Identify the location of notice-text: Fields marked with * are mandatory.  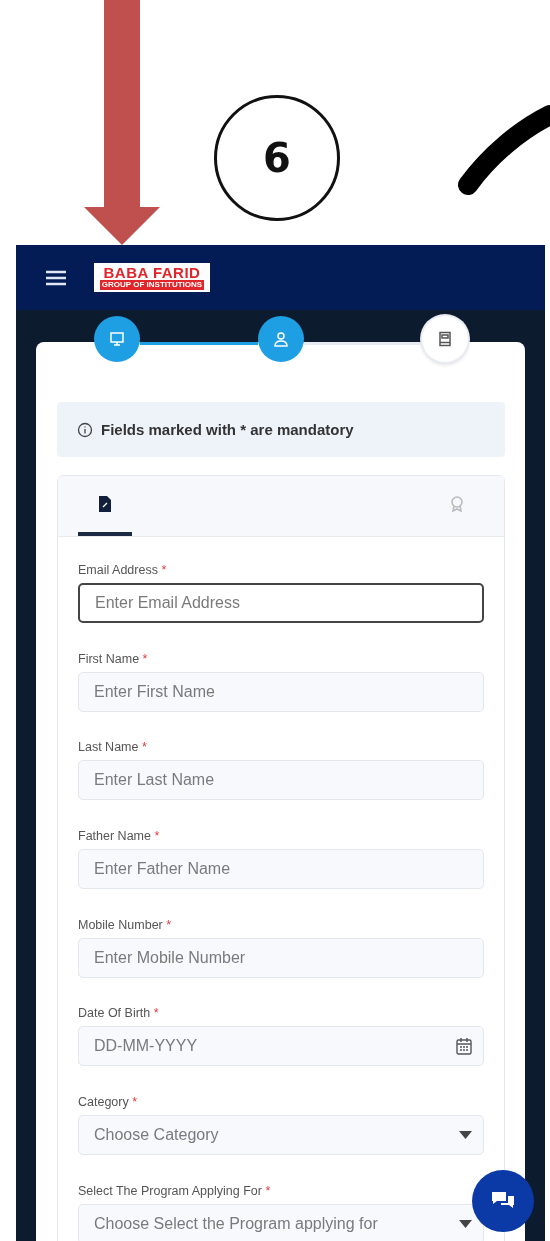
(227, 429).